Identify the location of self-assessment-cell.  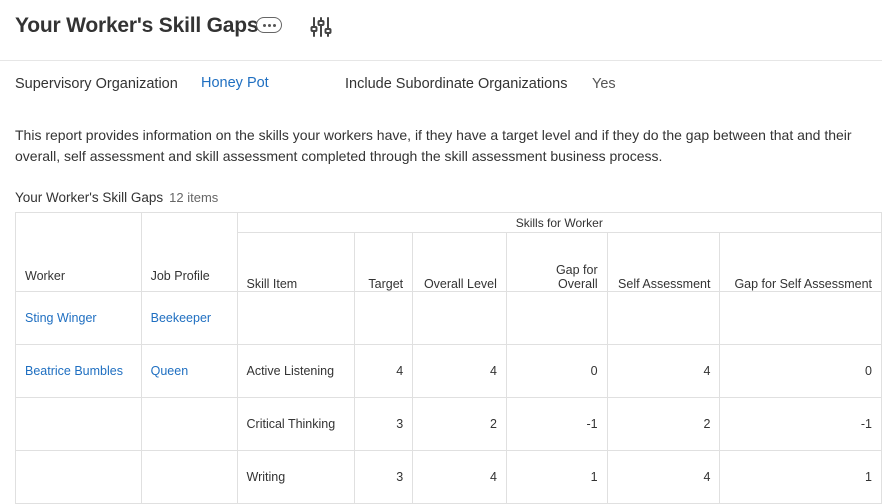
(663, 318).